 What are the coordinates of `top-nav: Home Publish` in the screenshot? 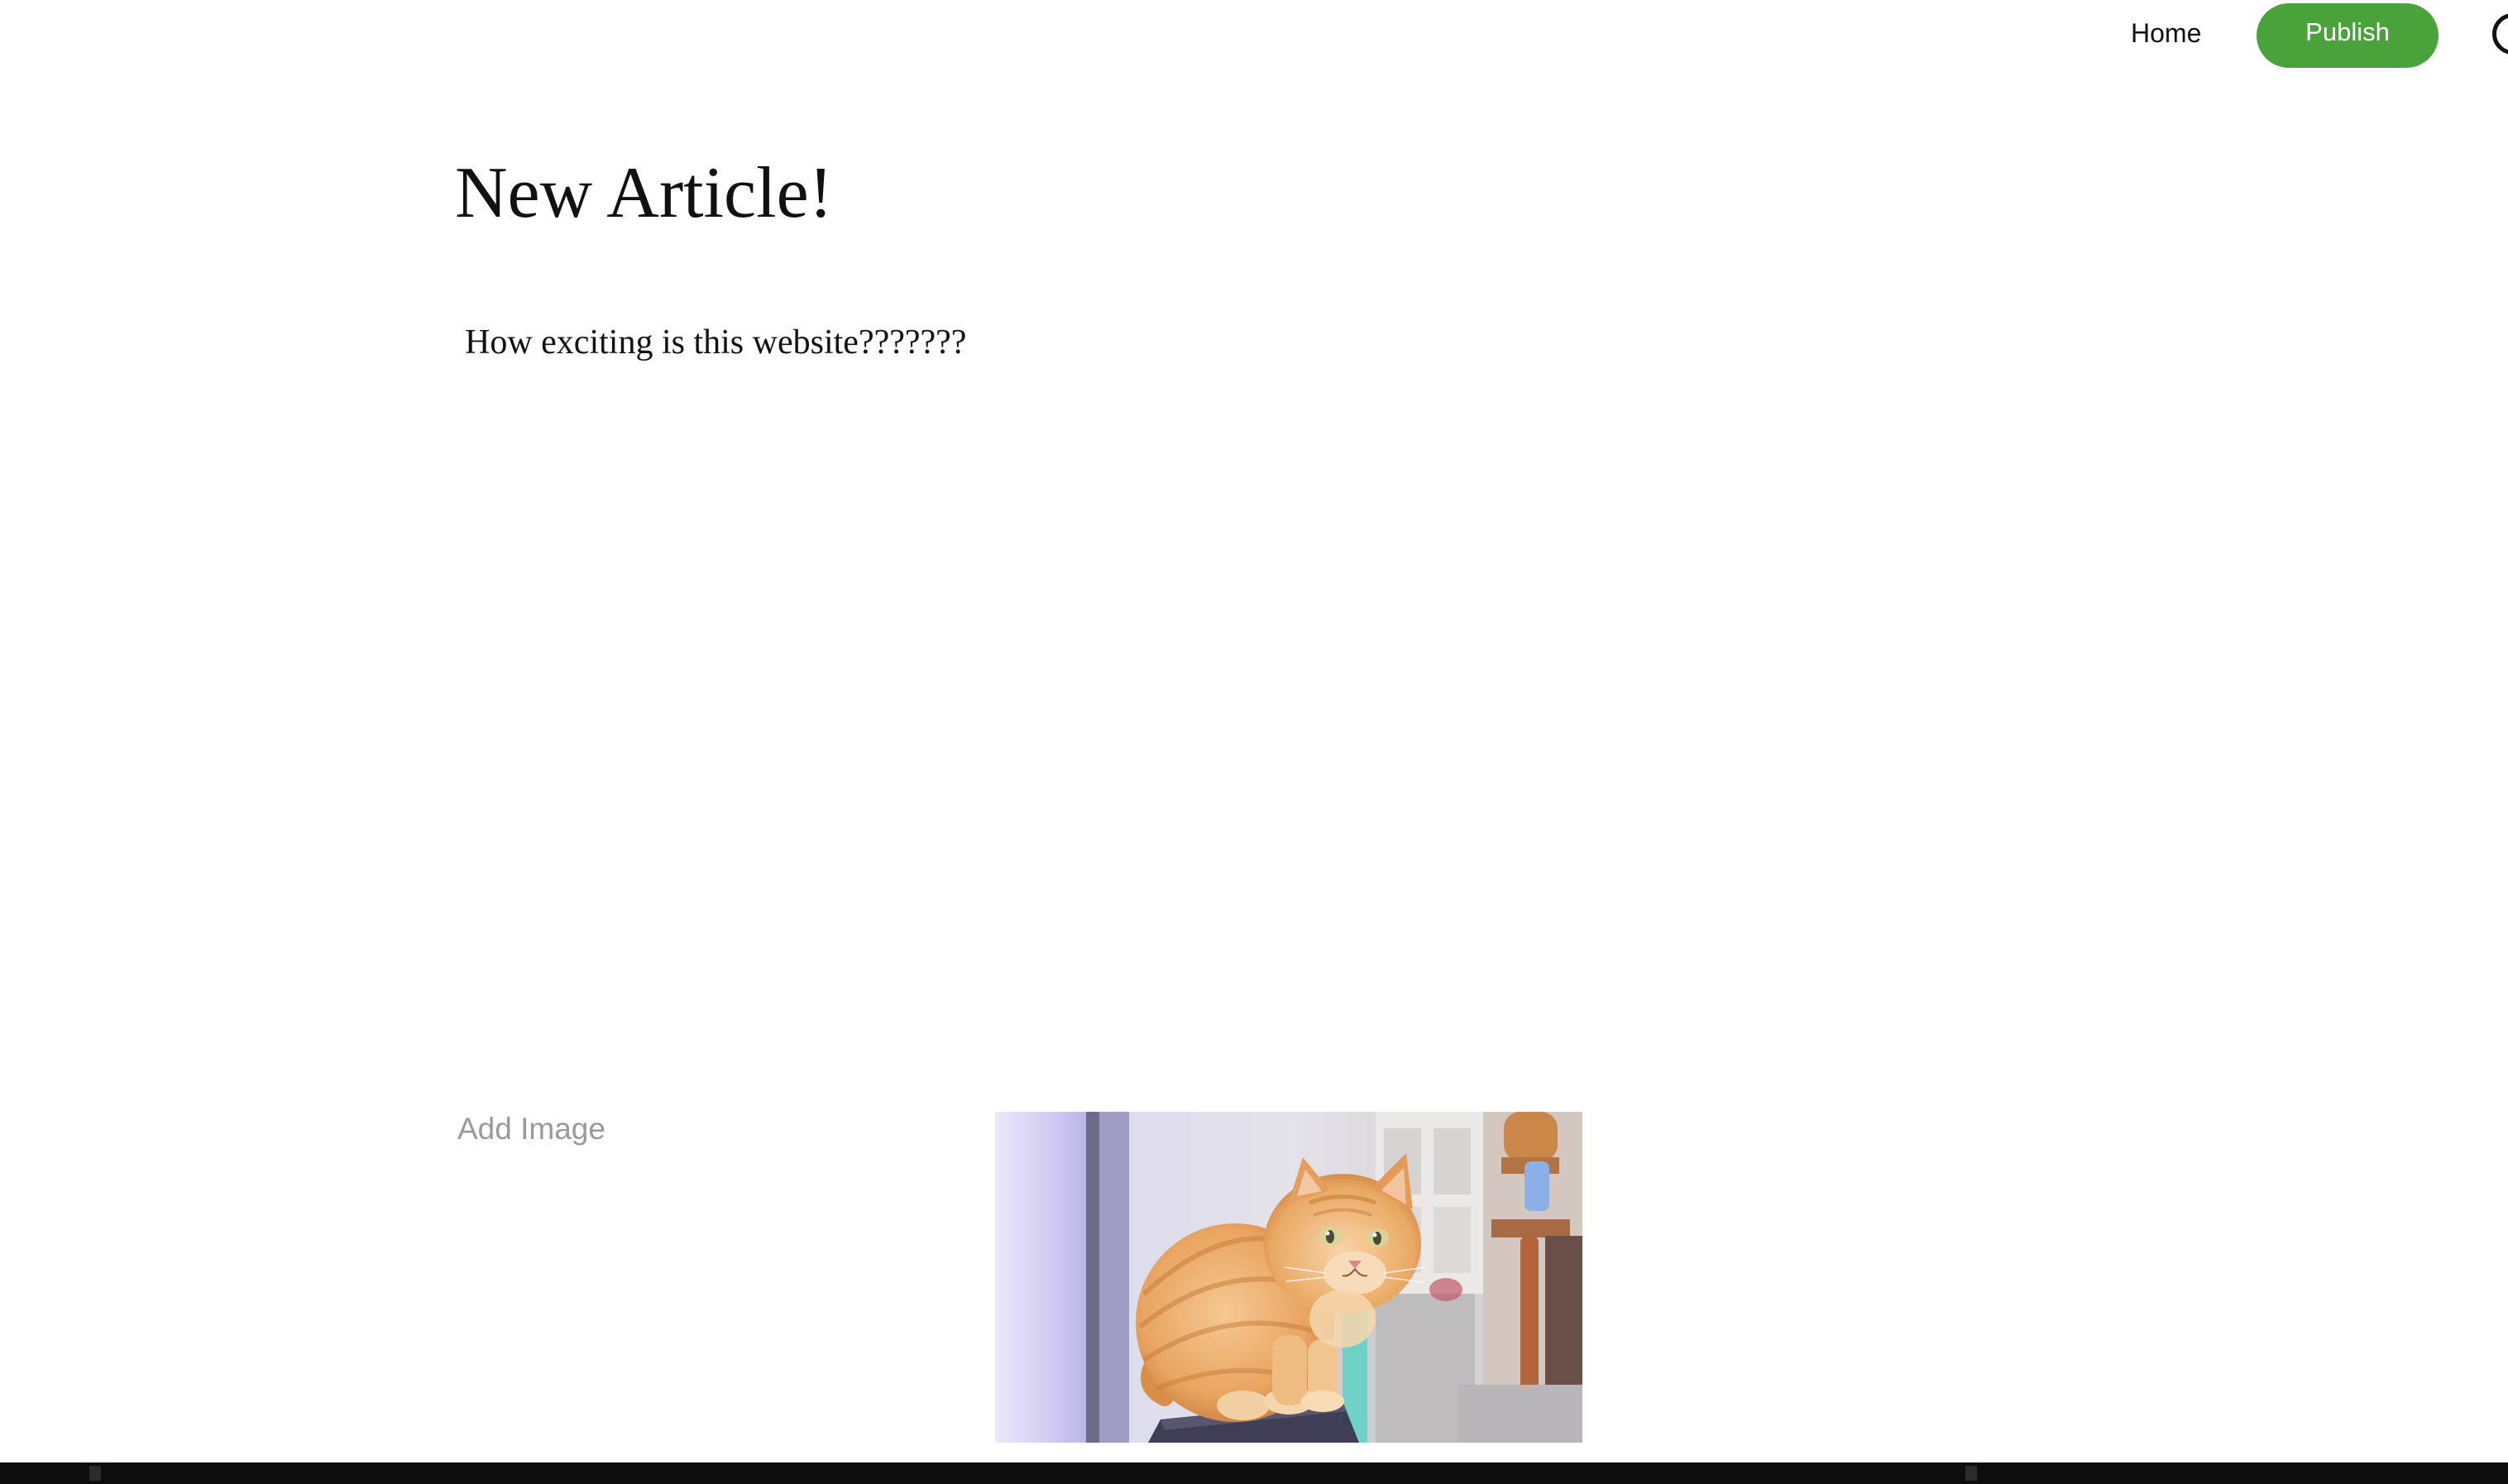 It's located at (1254, 37).